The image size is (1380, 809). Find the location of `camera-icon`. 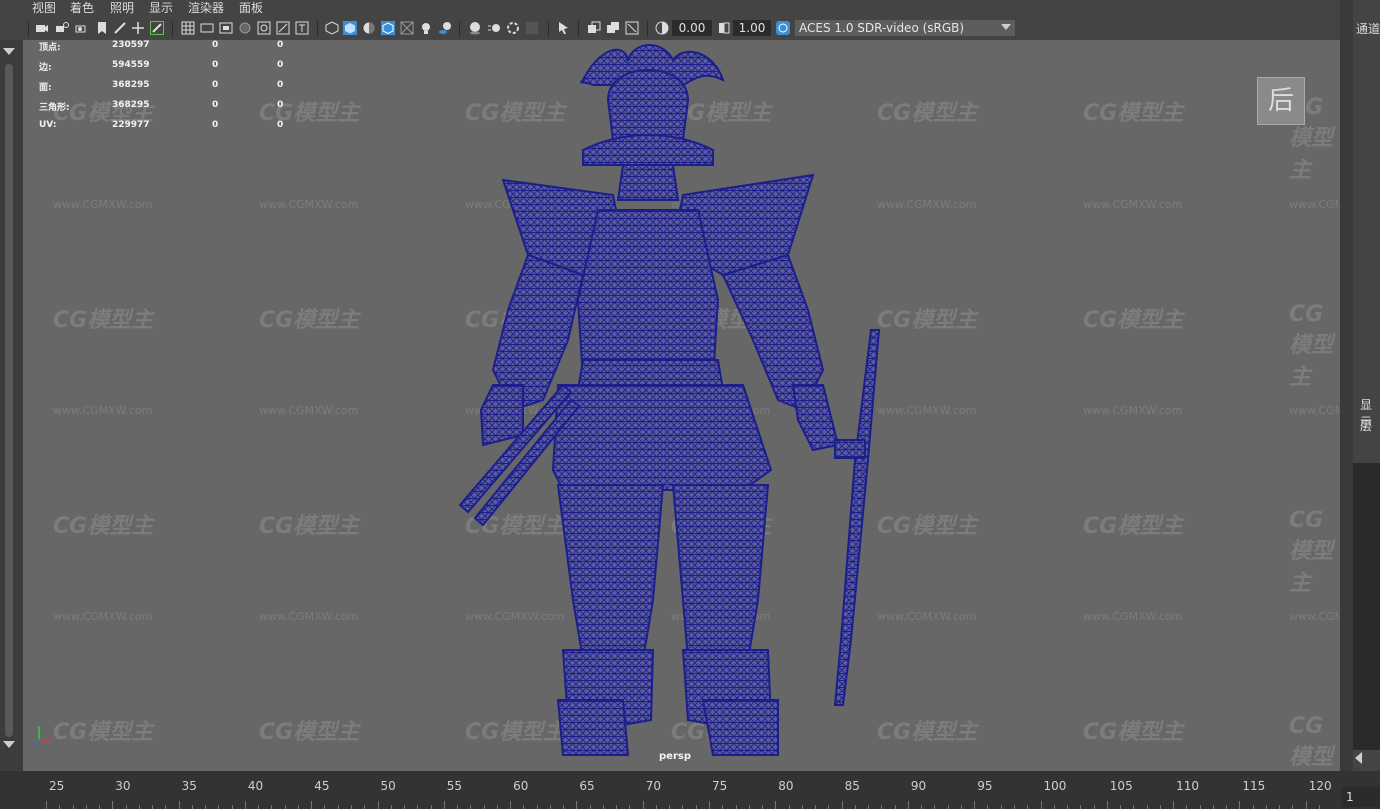

camera-icon is located at coordinates (42, 28).